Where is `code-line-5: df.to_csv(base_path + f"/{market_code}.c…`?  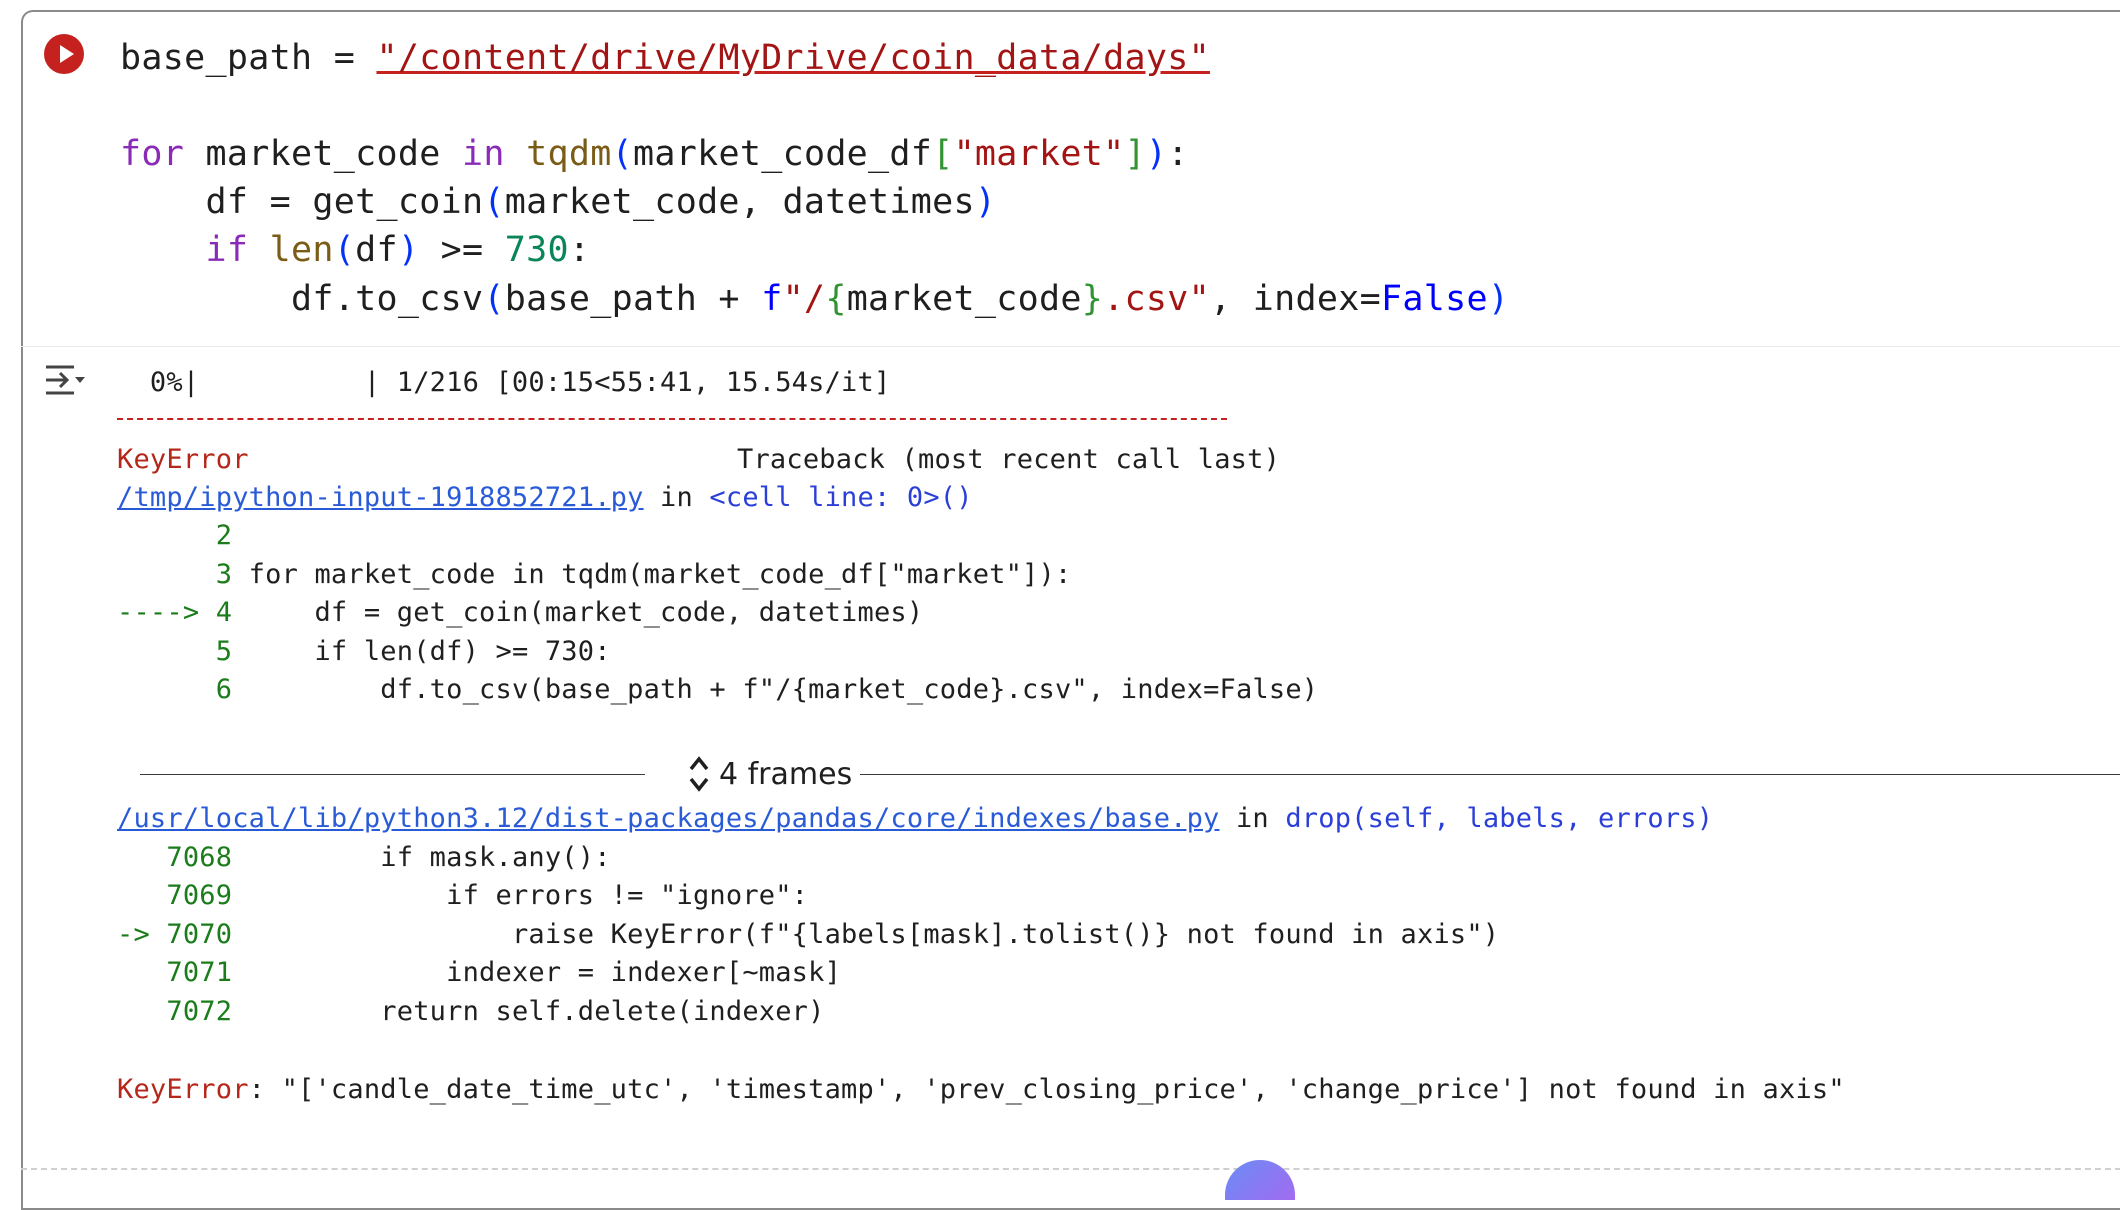 code-line-5: df.to_csv(base_path + f"/{market_code}.c… is located at coordinates (814, 299).